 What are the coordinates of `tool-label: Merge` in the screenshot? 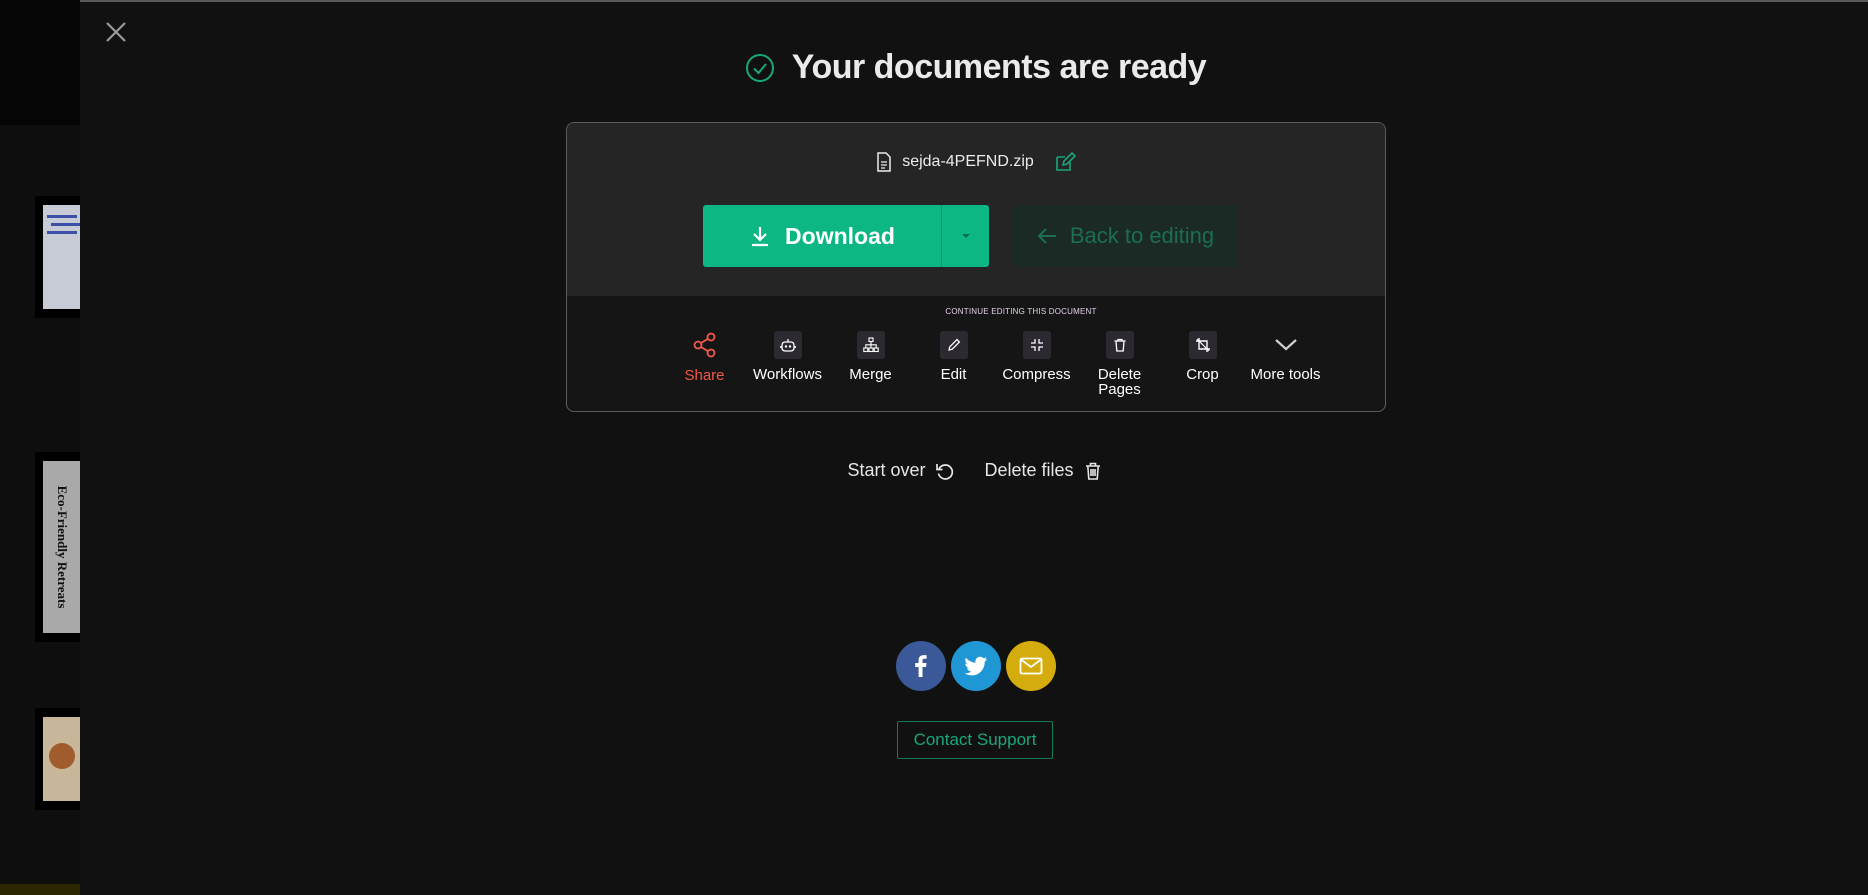 It's located at (870, 374).